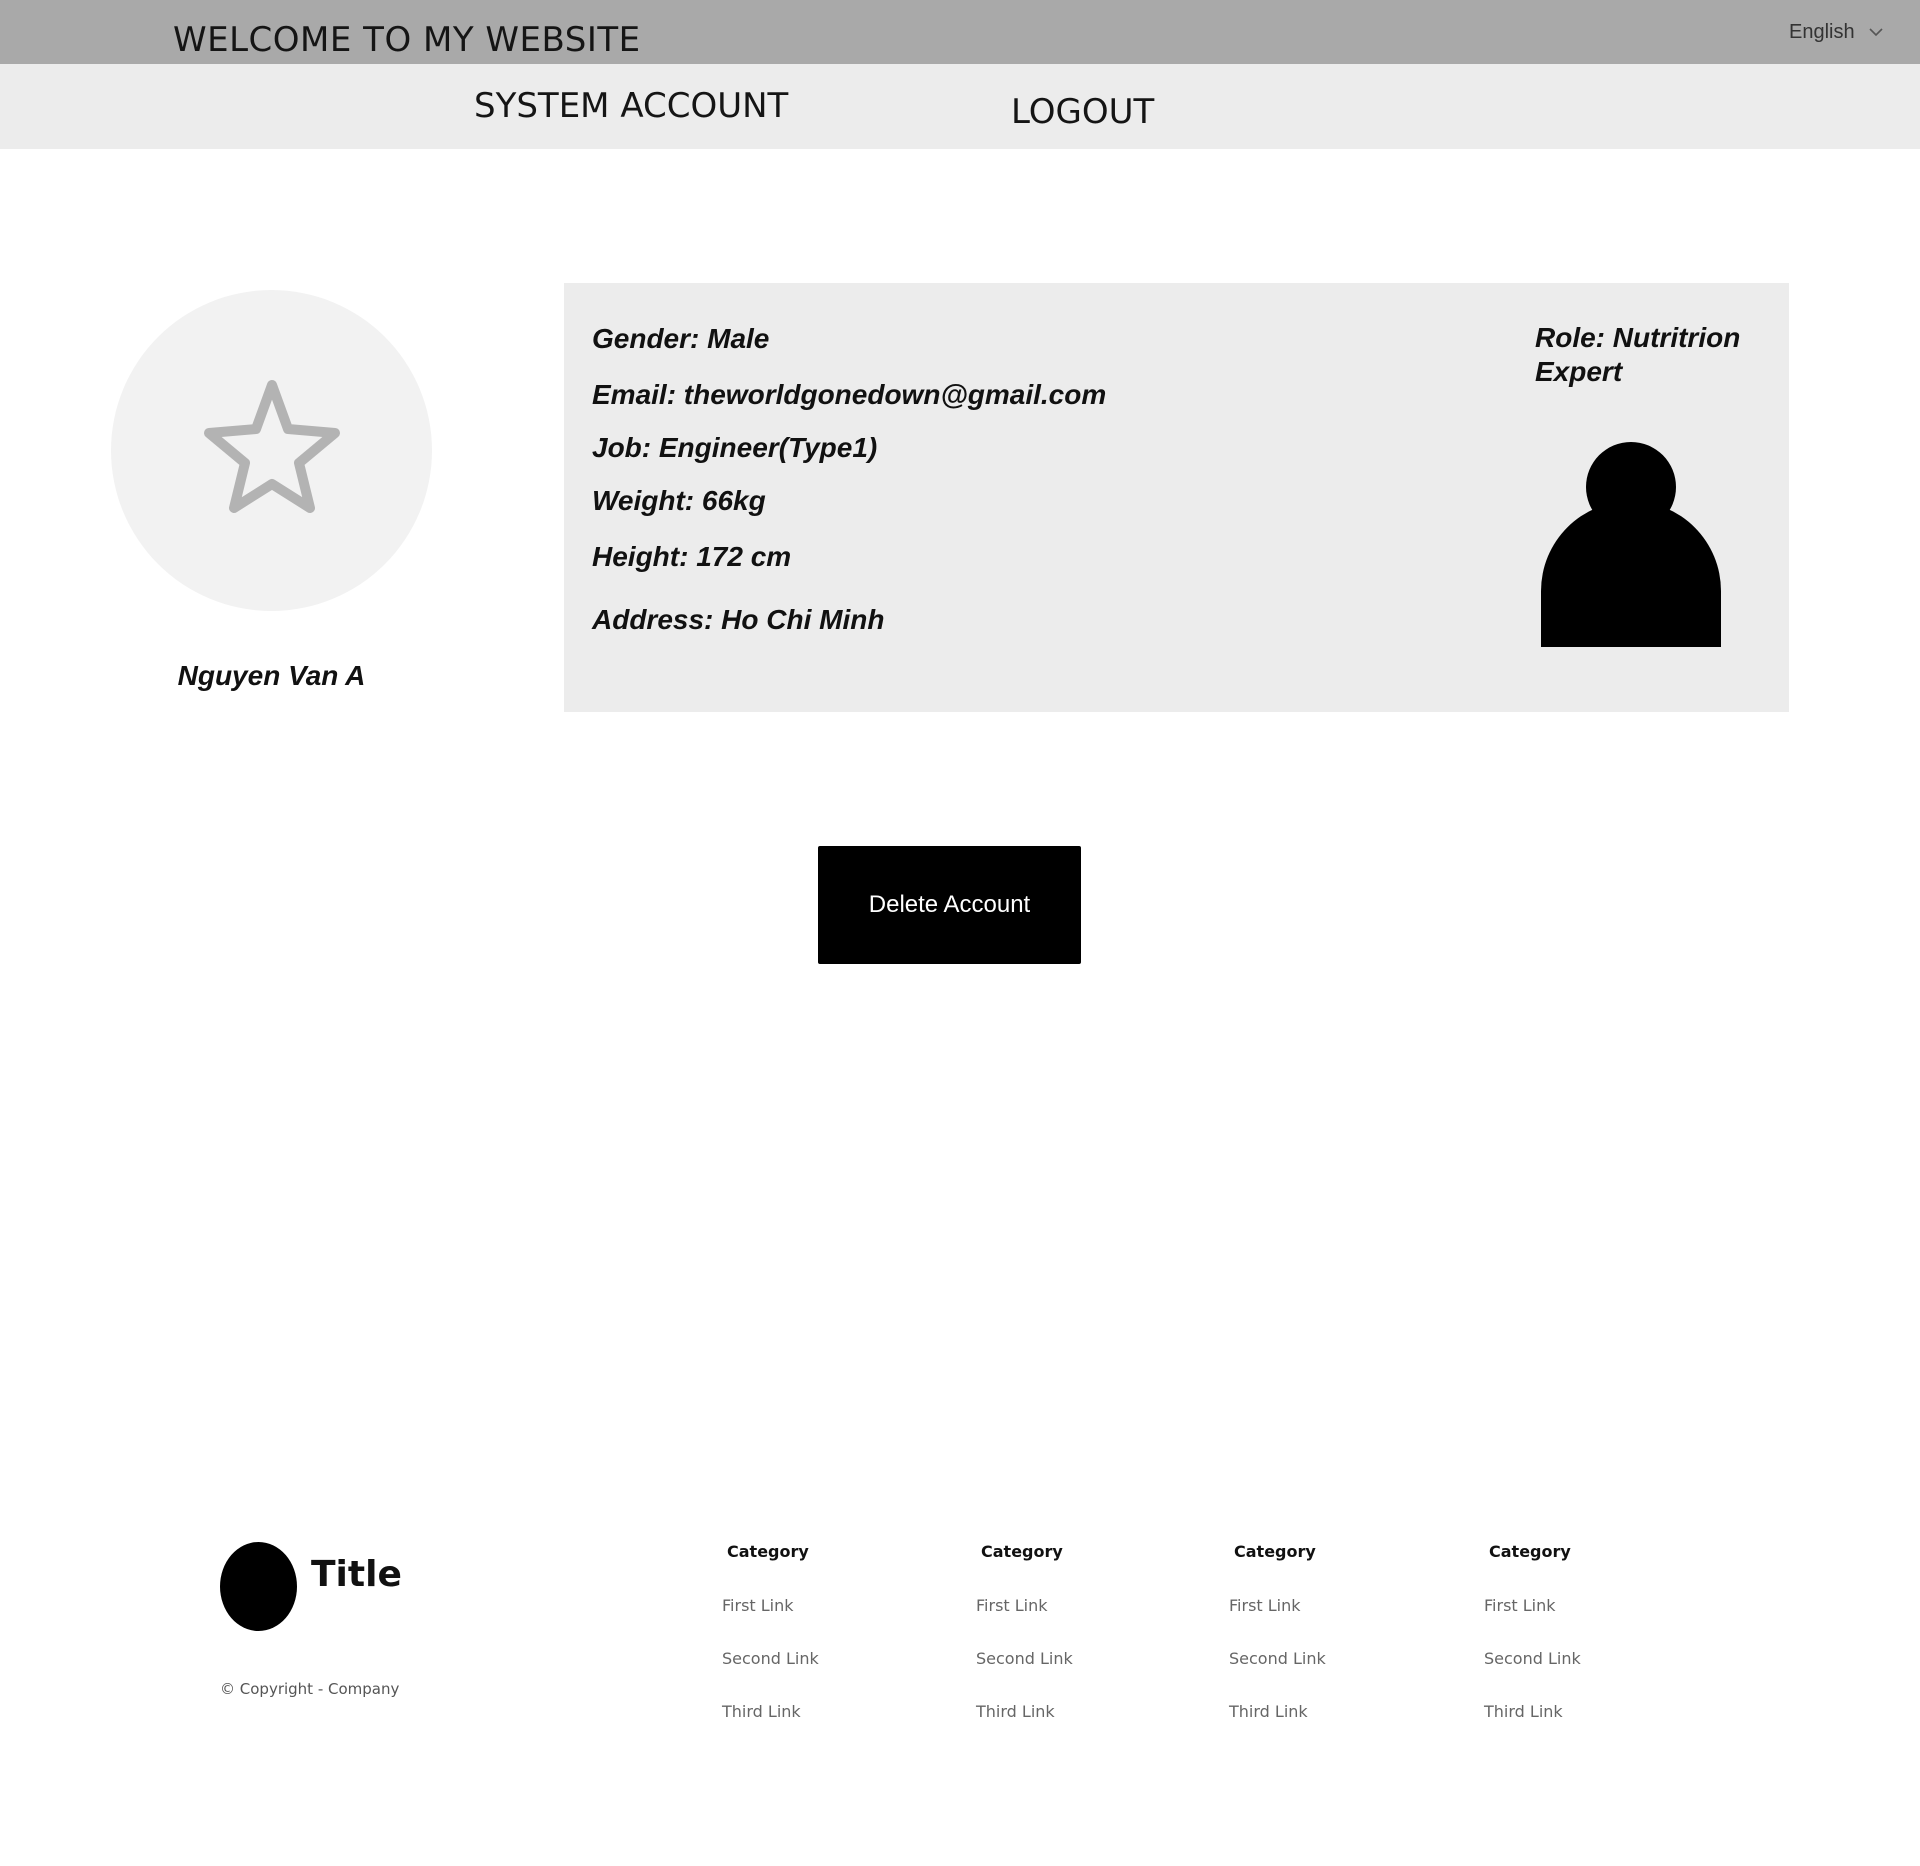  I want to click on email-field: Email: theworldgonedown@gmail.com, so click(849, 394).